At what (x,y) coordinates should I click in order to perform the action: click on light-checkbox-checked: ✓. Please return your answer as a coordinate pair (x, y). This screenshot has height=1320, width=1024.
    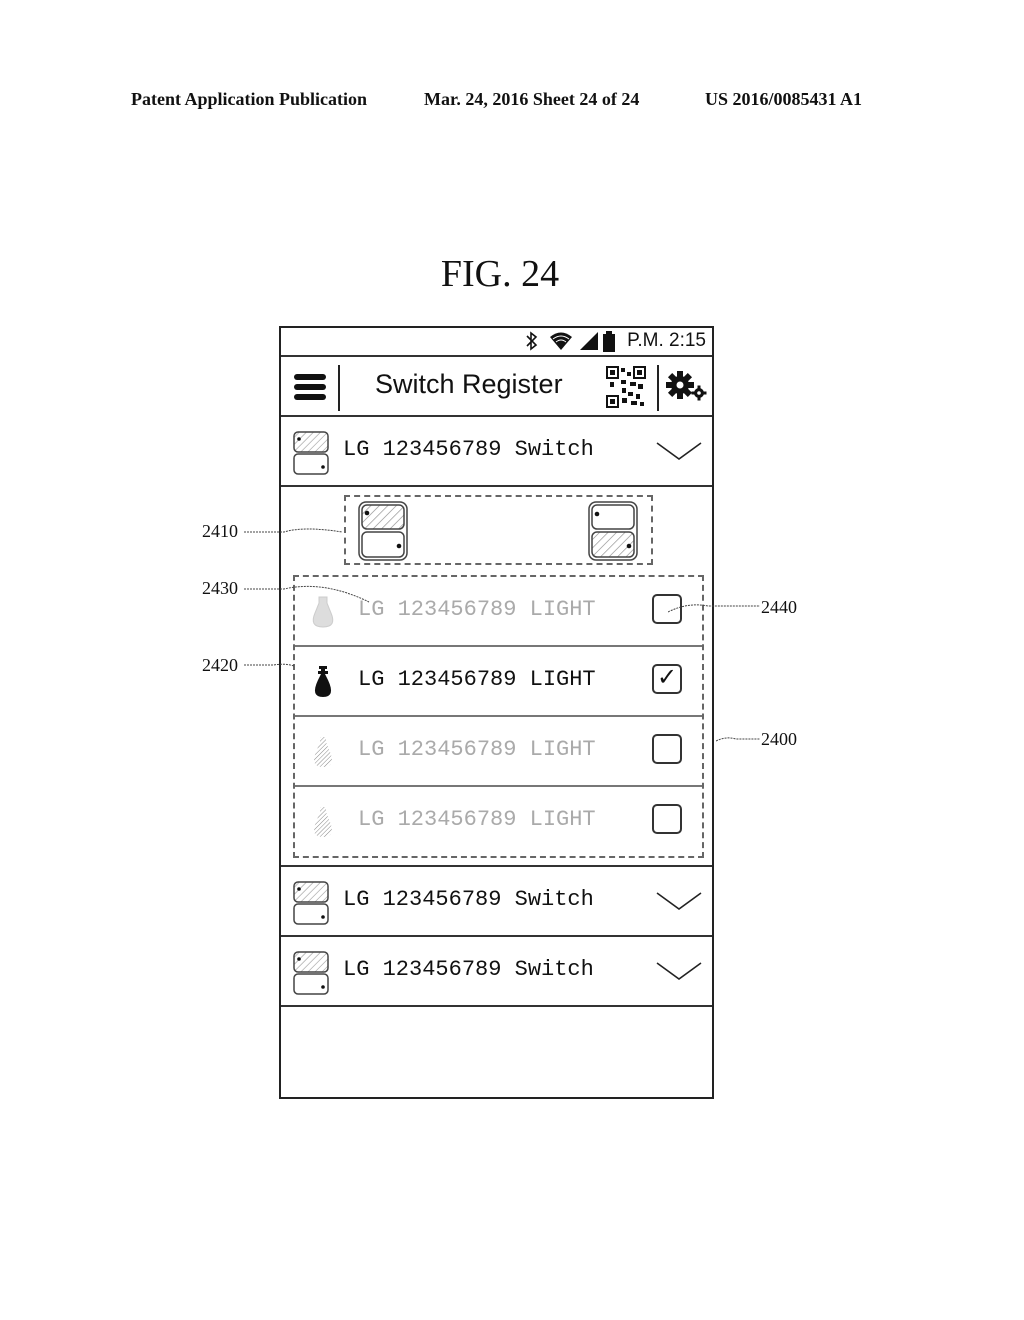
    Looking at the image, I should click on (667, 678).